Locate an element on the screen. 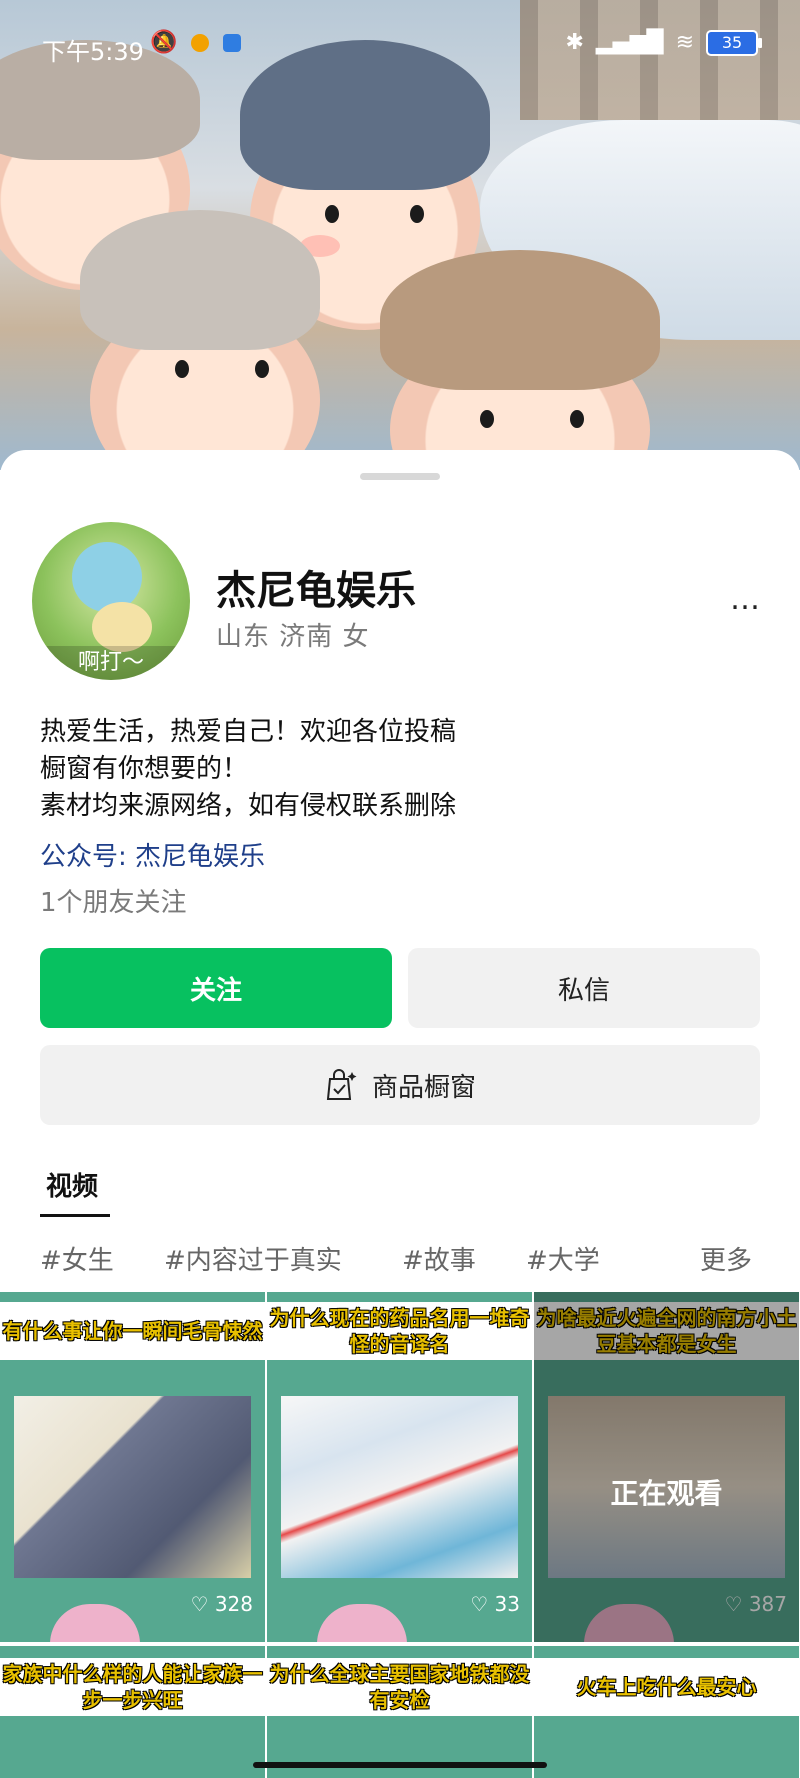 Image resolution: width=800 pixels, height=1778 pixels. message-button: 私信 is located at coordinates (584, 988).